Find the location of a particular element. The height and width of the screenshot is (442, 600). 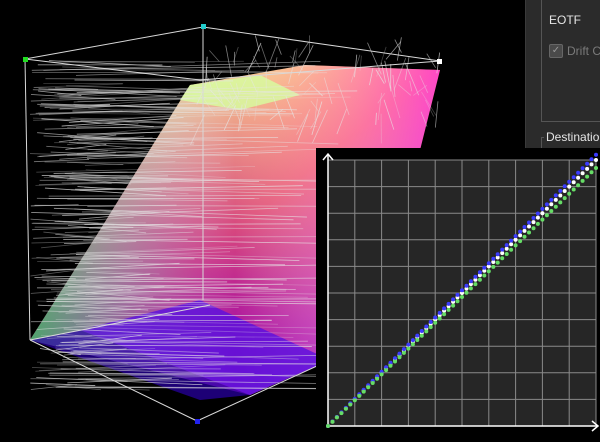

drift-compensation-row: ✓ Drift Co is located at coordinates (574, 51).